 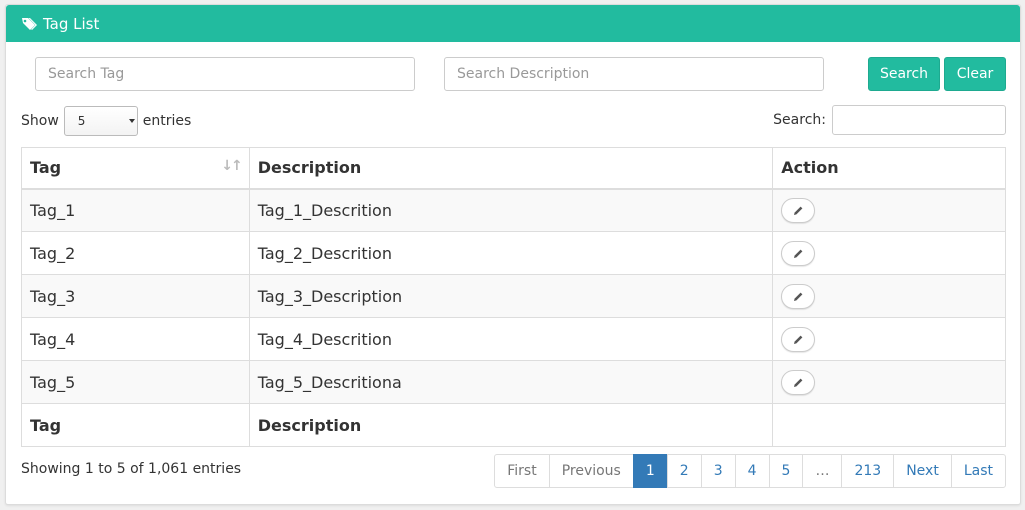 What do you see at coordinates (511, 339) in the screenshot?
I see `description-cell: Tag_4_Descrition` at bounding box center [511, 339].